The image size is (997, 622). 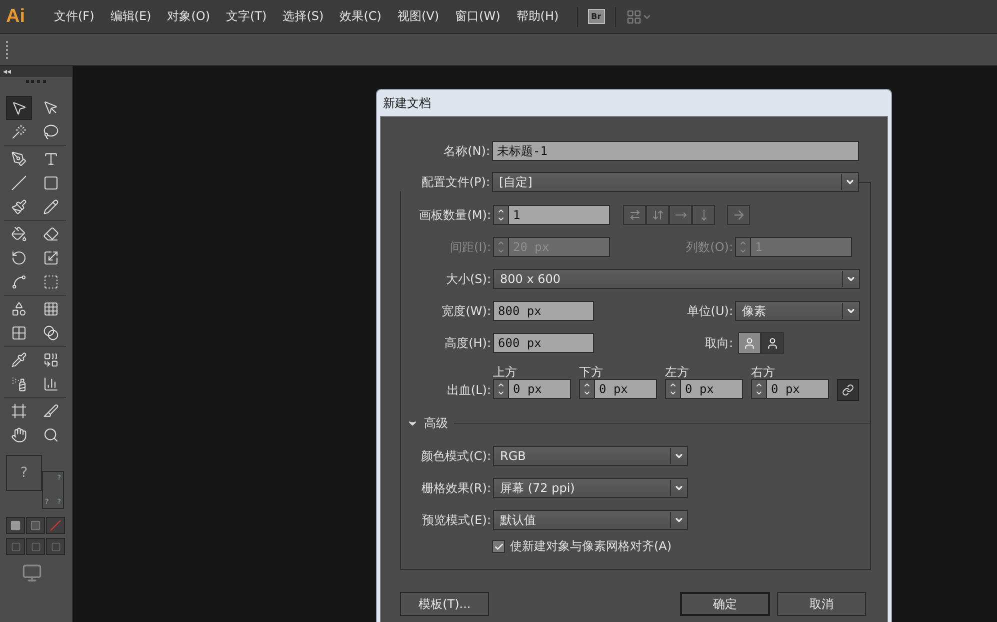 I want to click on rectangle-icon, so click(x=51, y=183).